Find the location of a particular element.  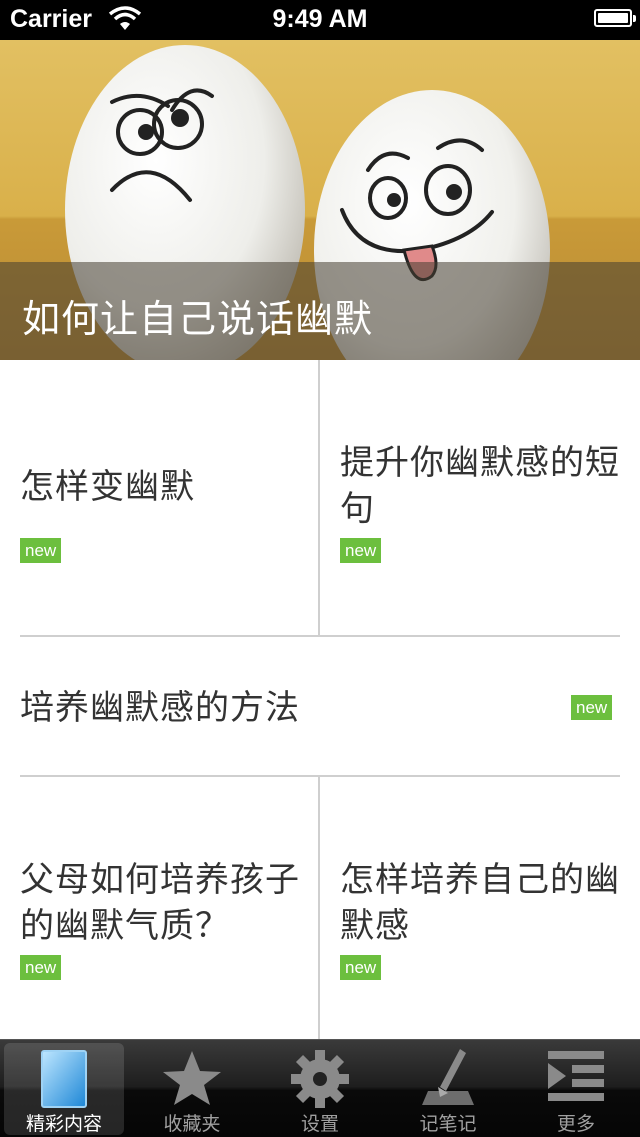

status-bar: Carrier 9:49 AM is located at coordinates (320, 20).